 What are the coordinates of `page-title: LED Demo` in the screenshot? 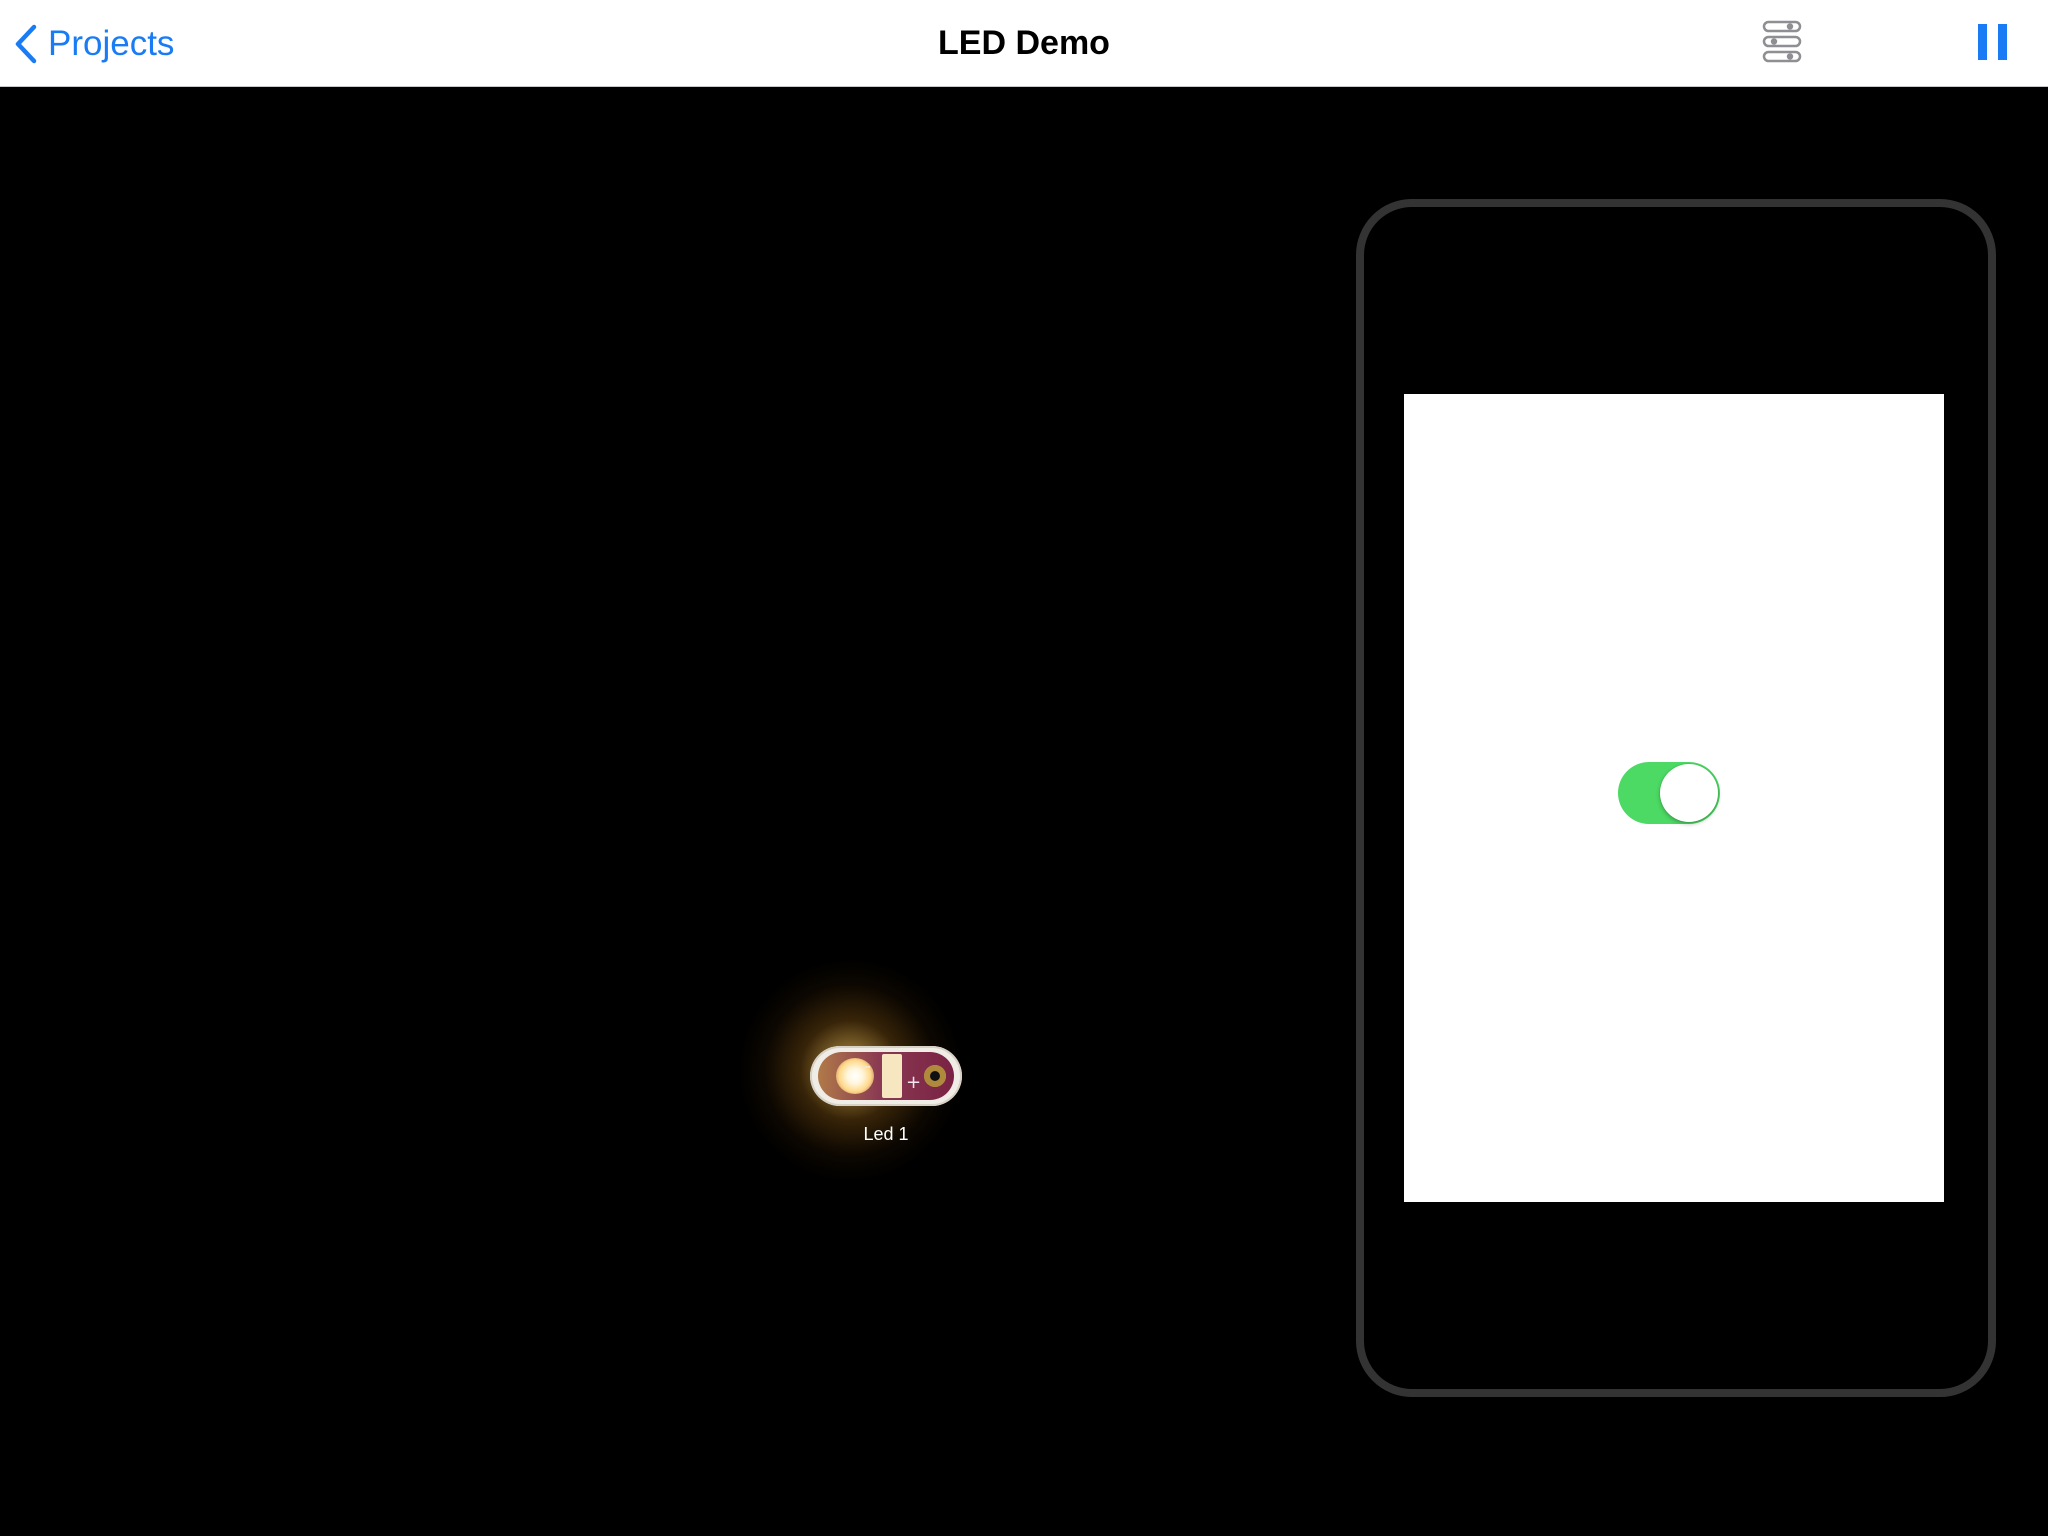 It's located at (1024, 43).